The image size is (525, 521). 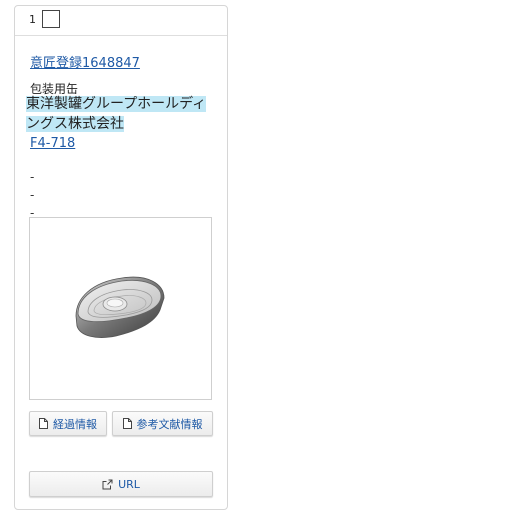 What do you see at coordinates (129, 484) in the screenshot?
I see `url-label: URL` at bounding box center [129, 484].